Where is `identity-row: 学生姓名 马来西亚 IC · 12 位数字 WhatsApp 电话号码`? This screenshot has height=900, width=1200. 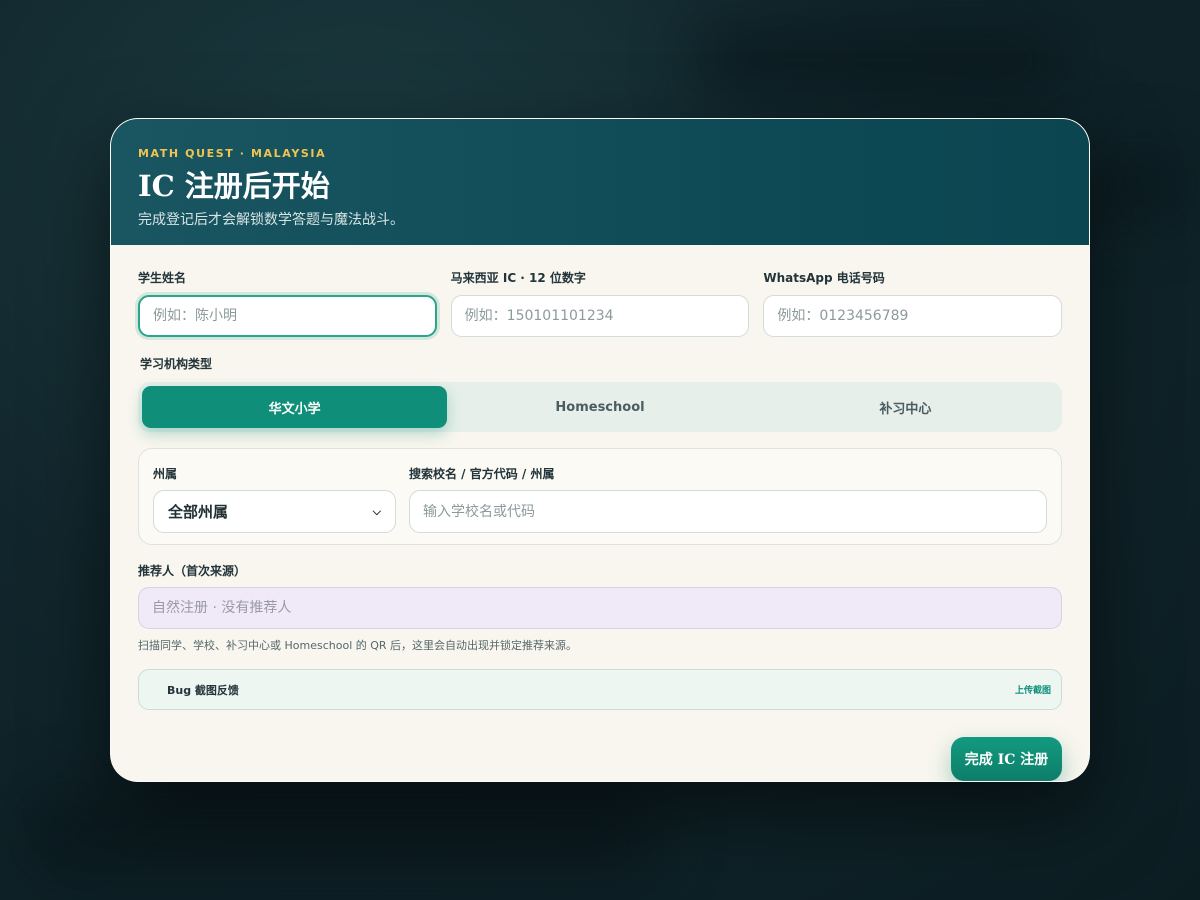 identity-row: 学生姓名 马来西亚 IC · 12 位数字 WhatsApp 电话号码 is located at coordinates (600, 303).